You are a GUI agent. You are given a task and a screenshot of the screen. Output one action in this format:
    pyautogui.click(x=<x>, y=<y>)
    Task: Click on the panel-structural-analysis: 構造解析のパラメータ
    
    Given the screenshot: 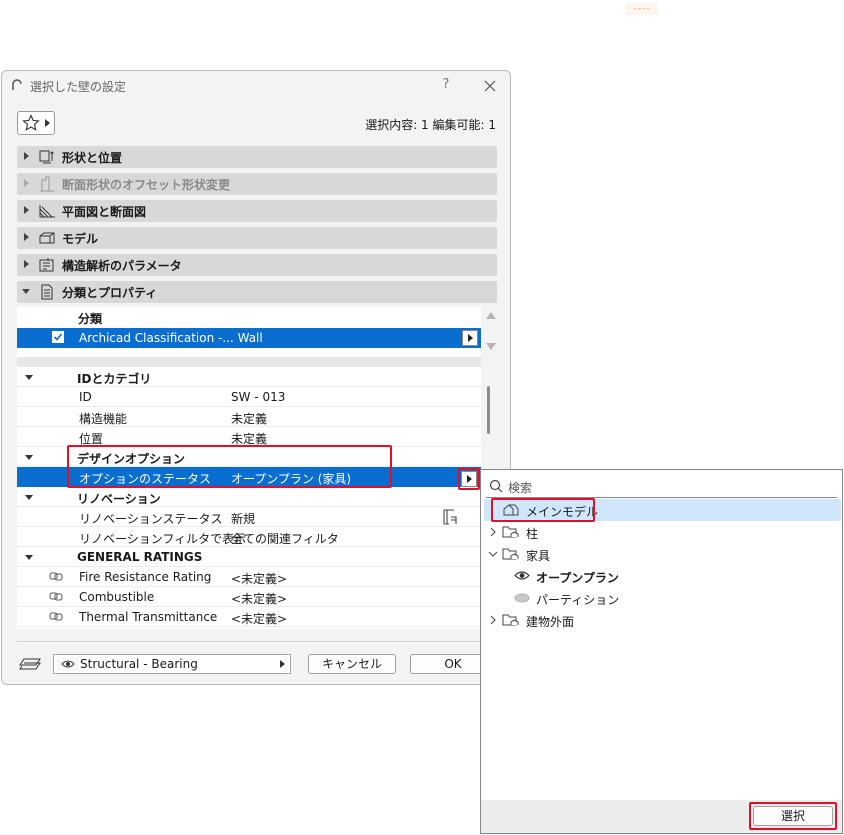 What is the action you would take?
    pyautogui.click(x=257, y=265)
    